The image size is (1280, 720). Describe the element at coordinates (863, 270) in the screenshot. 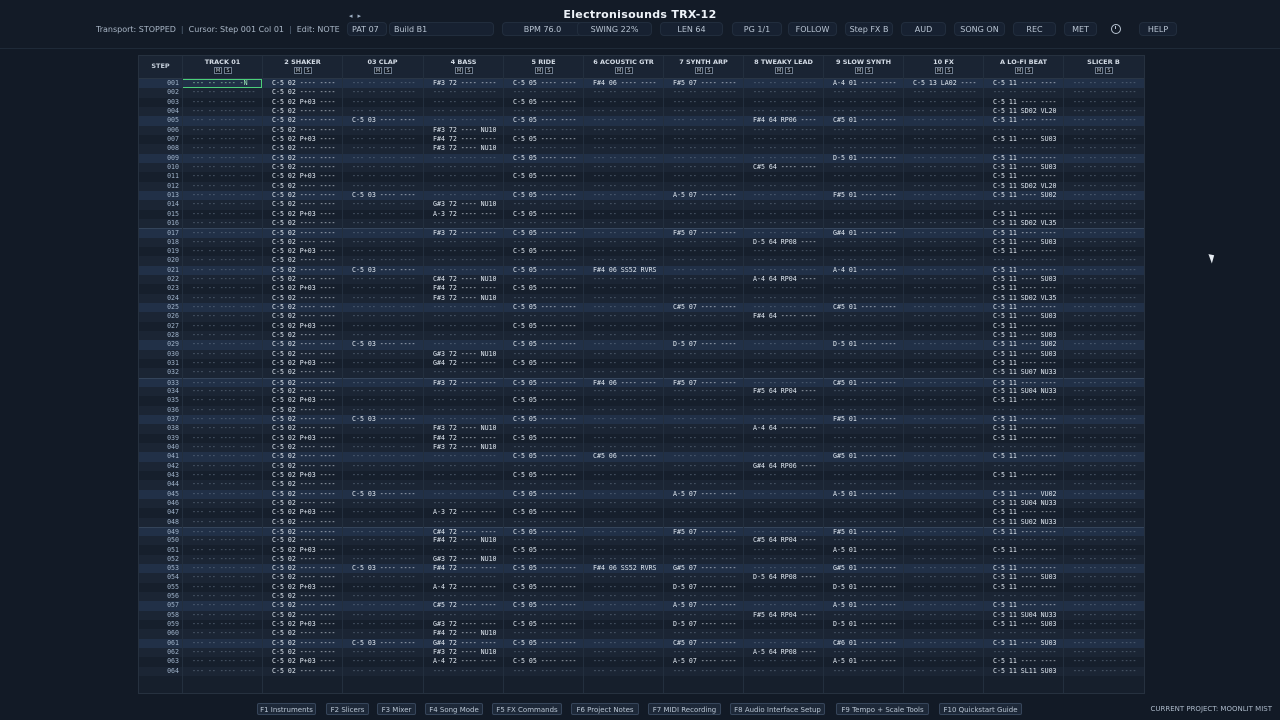

I see `pattern-cell: A-4 01 ---- ----` at that location.